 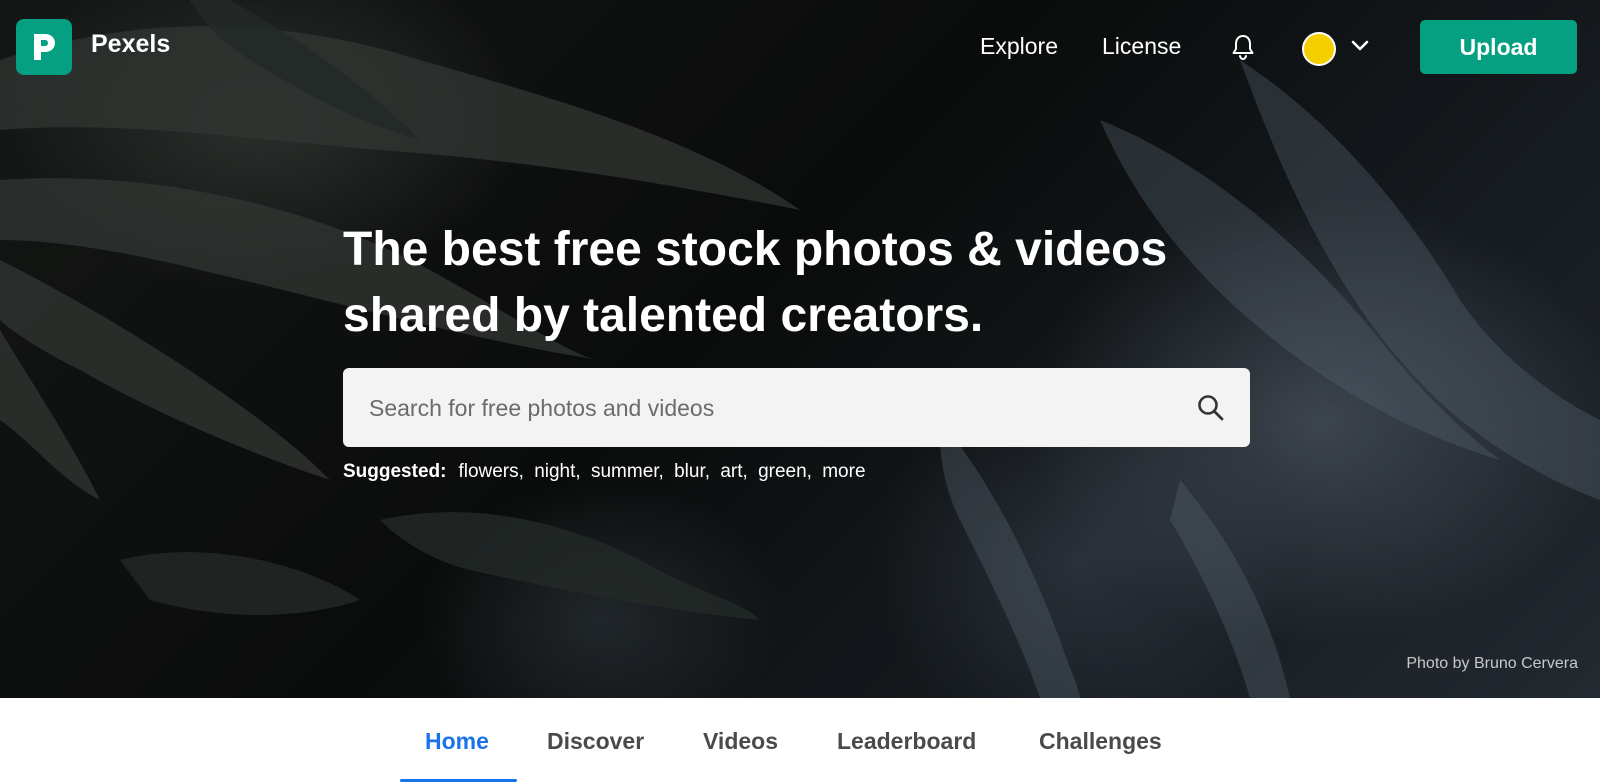 What do you see at coordinates (906, 741) in the screenshot?
I see `tab-leaderboard: Leaderboard` at bounding box center [906, 741].